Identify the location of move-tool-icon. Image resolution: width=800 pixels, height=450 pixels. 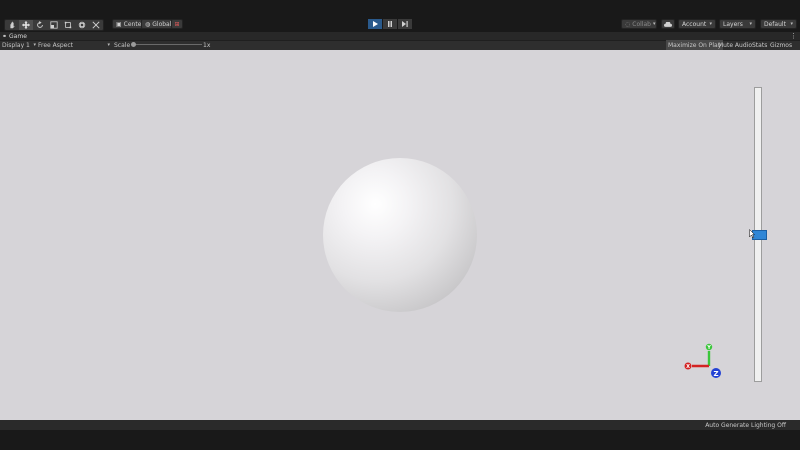
(26, 25).